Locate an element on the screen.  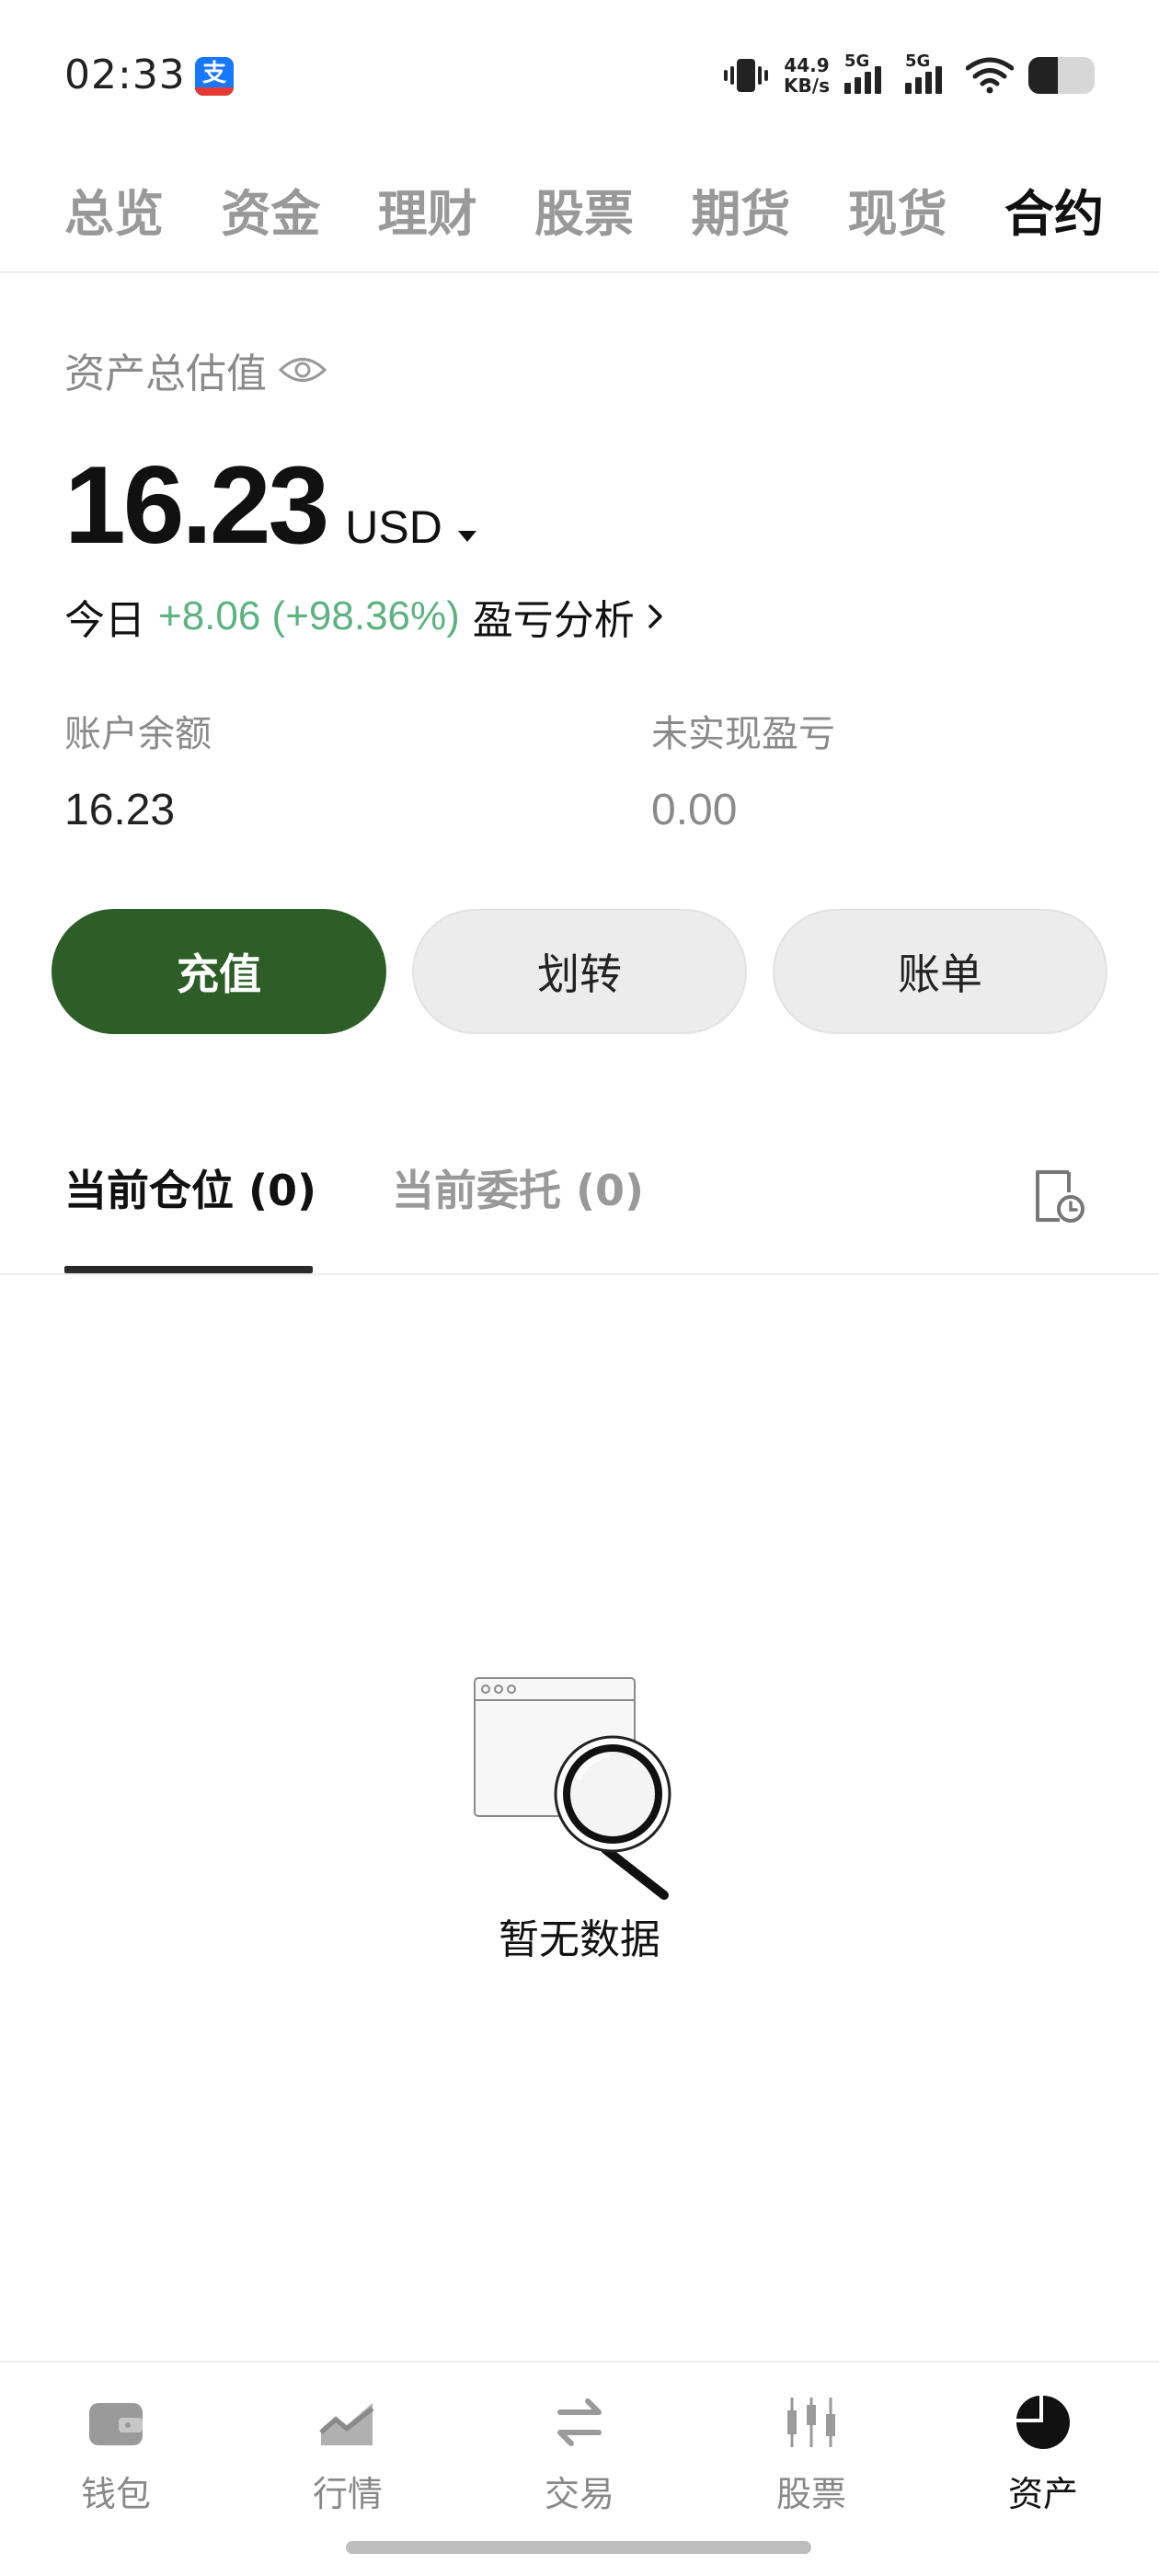
total-asset-value: 16.23 USD is located at coordinates (270, 505).